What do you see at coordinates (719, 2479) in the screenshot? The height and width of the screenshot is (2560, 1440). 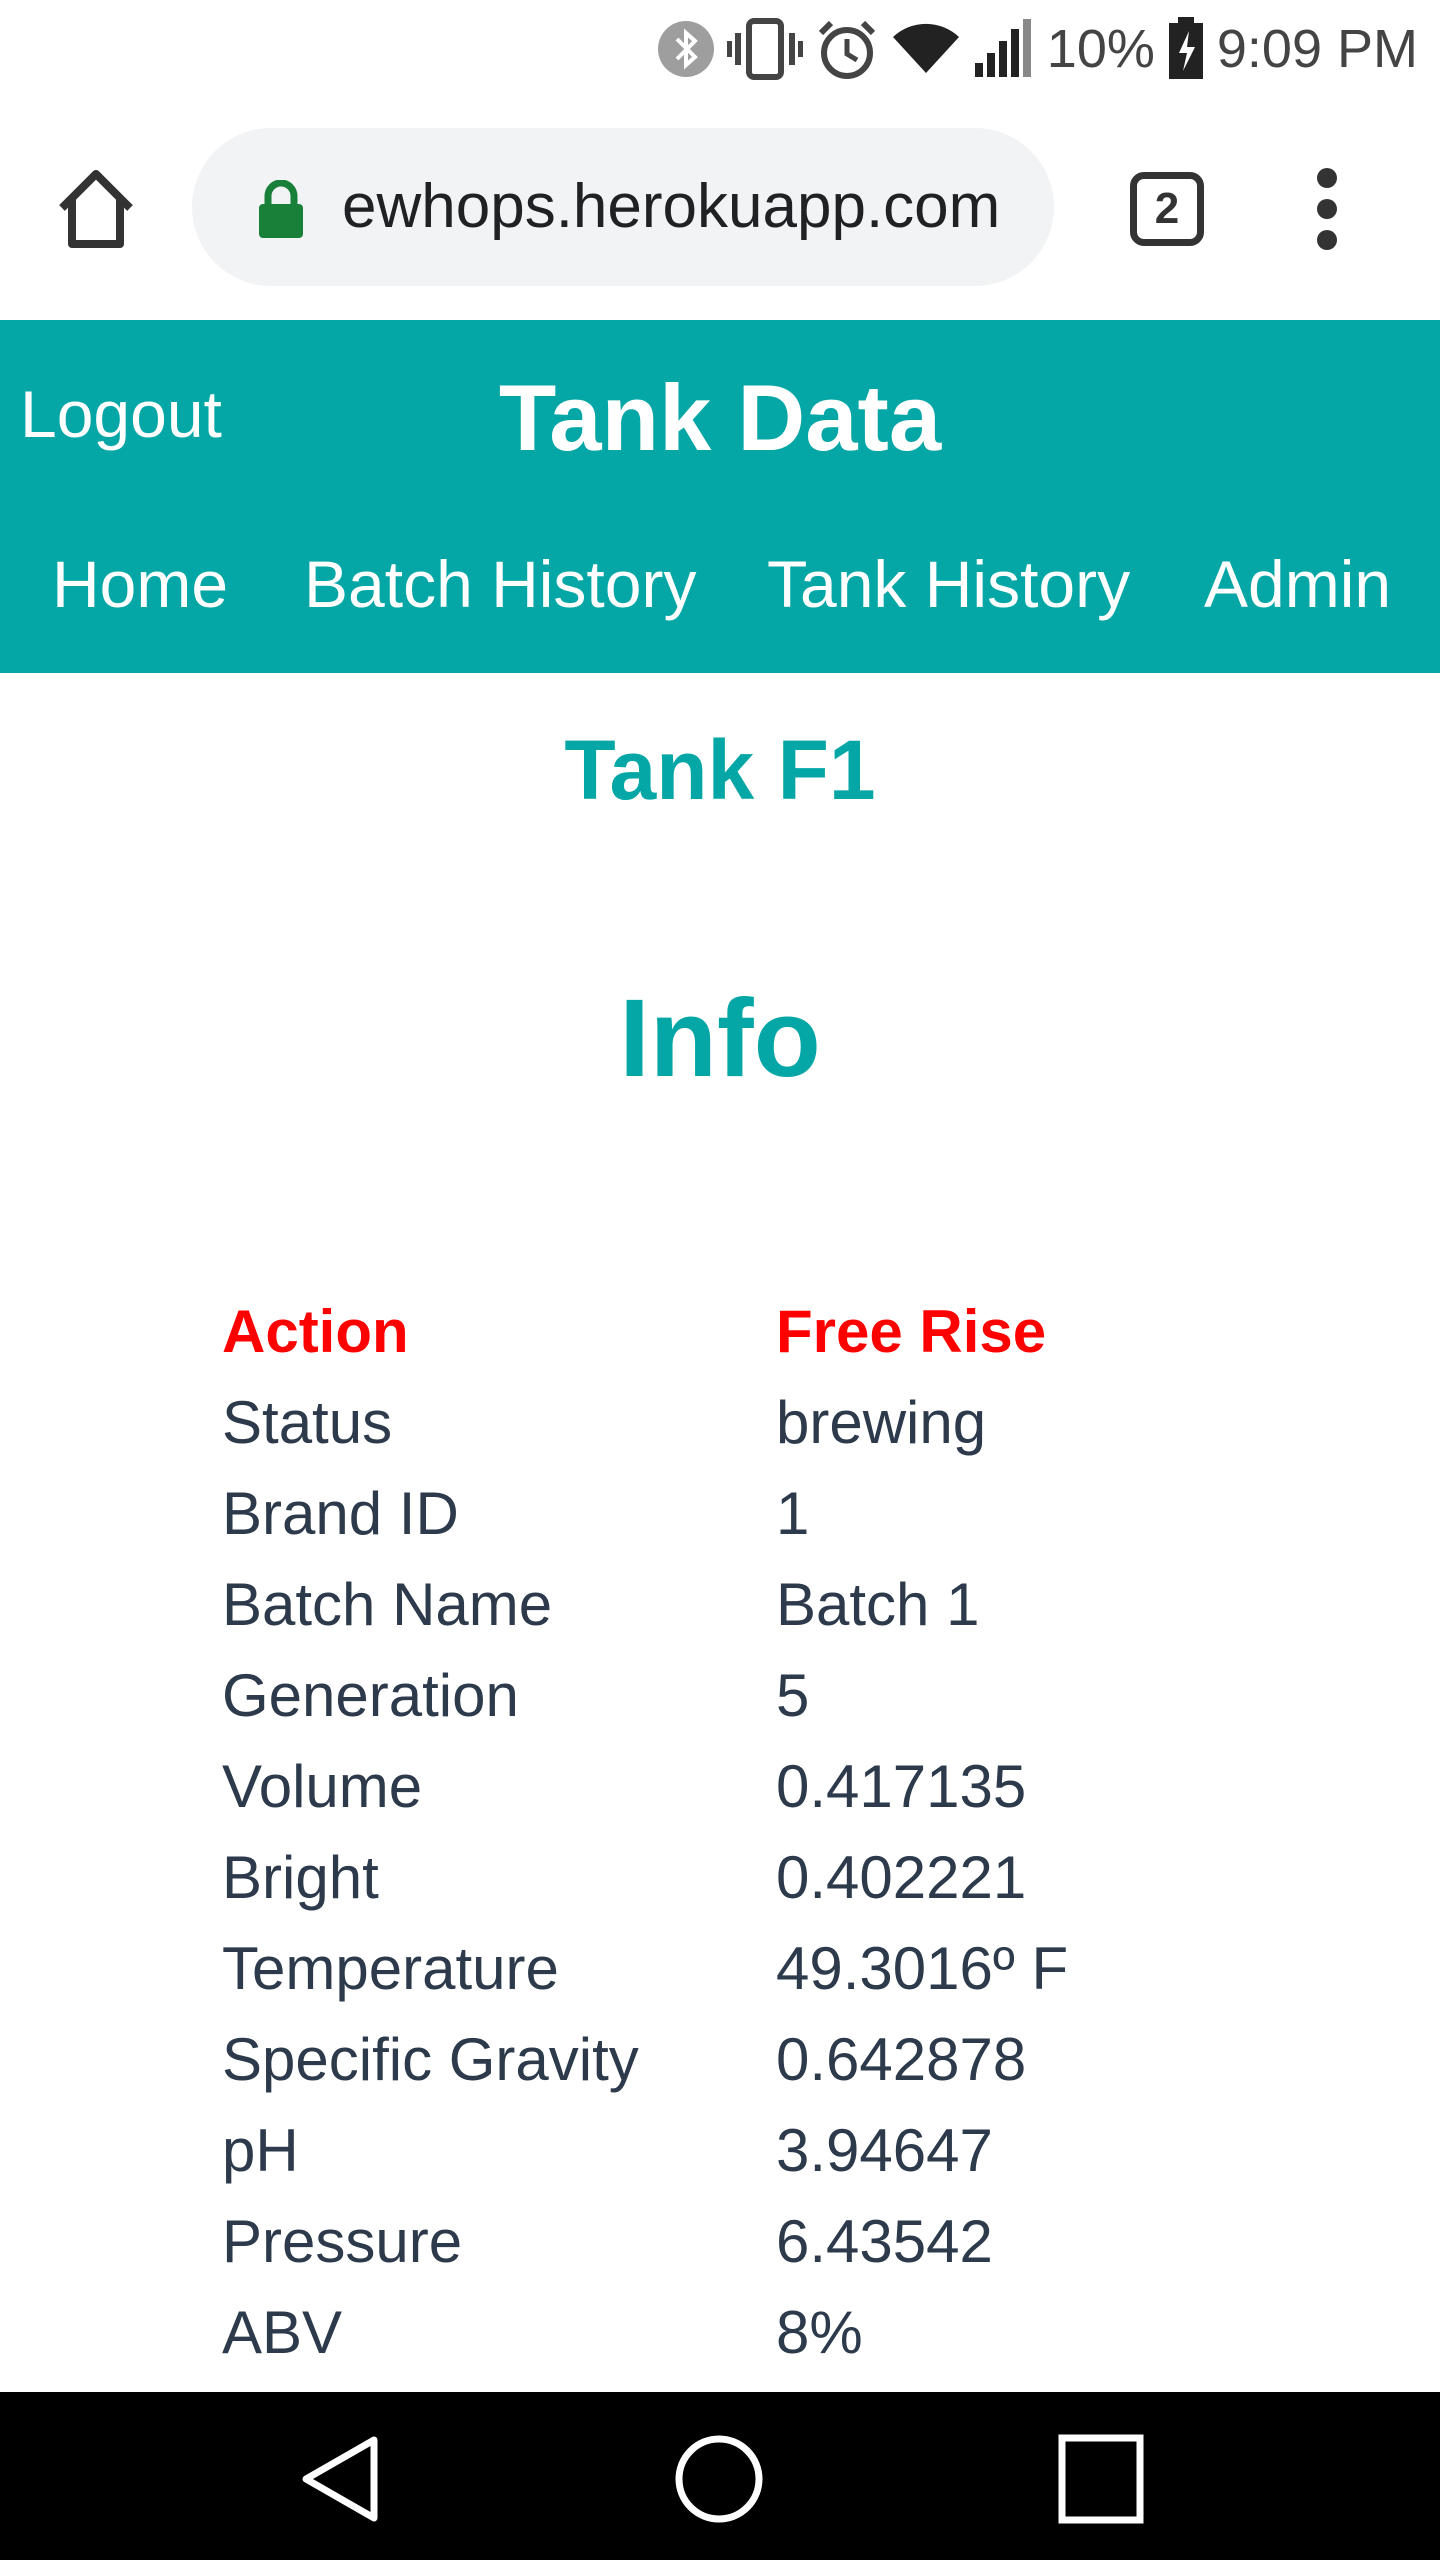 I see `home-circle-icon` at bounding box center [719, 2479].